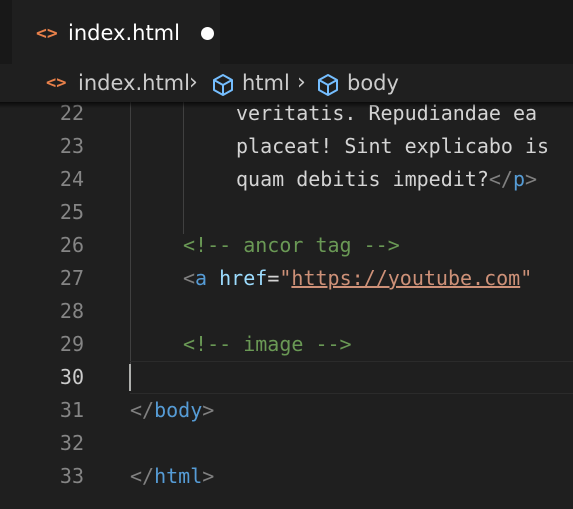 The height and width of the screenshot is (509, 573). I want to click on breadcrumb-item-file: index.html, so click(134, 83).